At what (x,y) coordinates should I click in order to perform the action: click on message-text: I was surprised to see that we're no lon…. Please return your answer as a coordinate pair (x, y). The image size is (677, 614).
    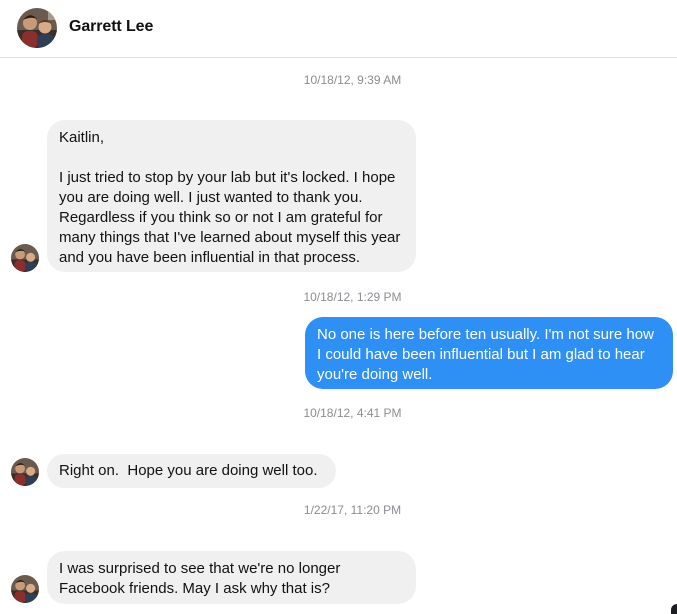
    Looking at the image, I should click on (202, 578).